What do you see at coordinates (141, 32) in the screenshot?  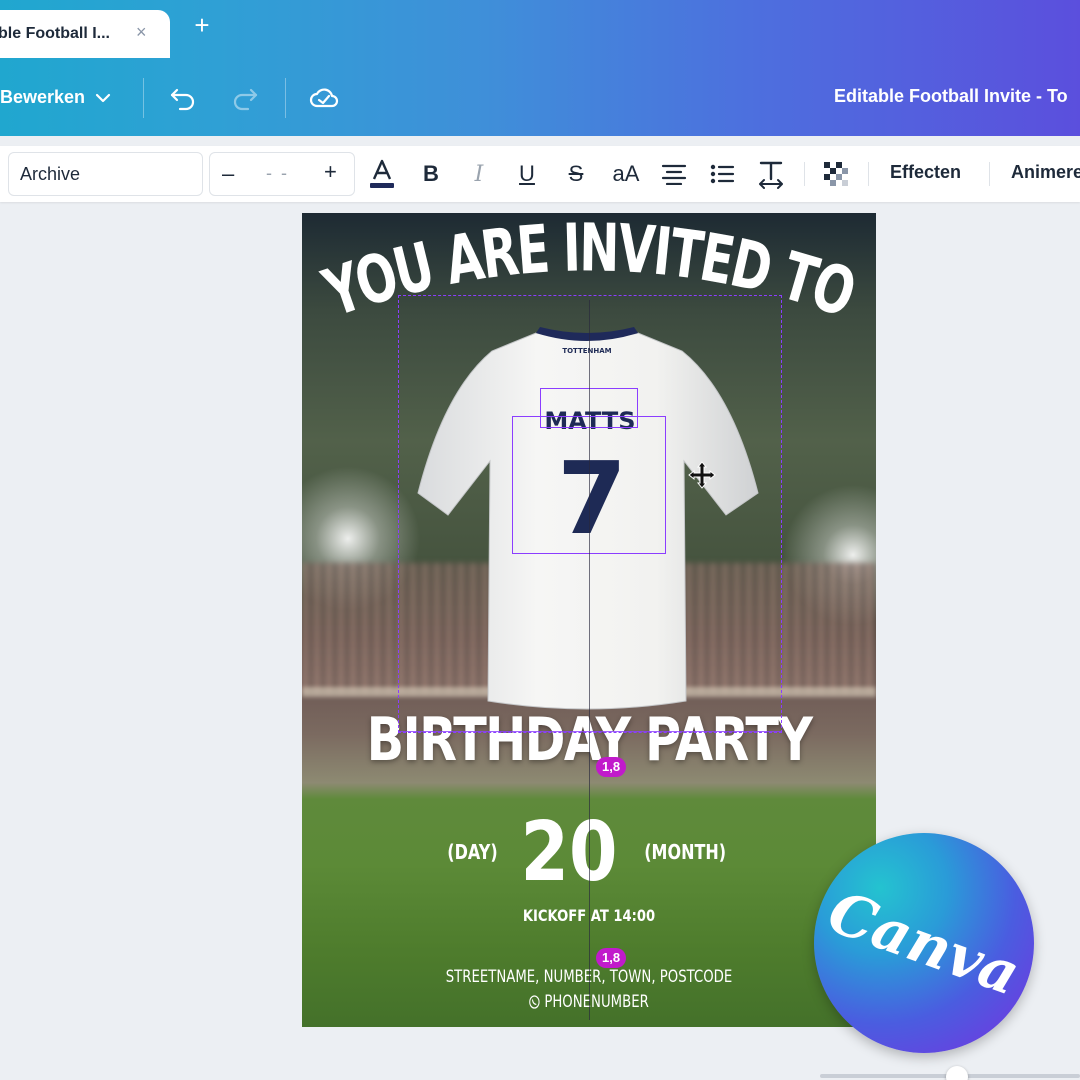 I see `close-tab-icon: ×` at bounding box center [141, 32].